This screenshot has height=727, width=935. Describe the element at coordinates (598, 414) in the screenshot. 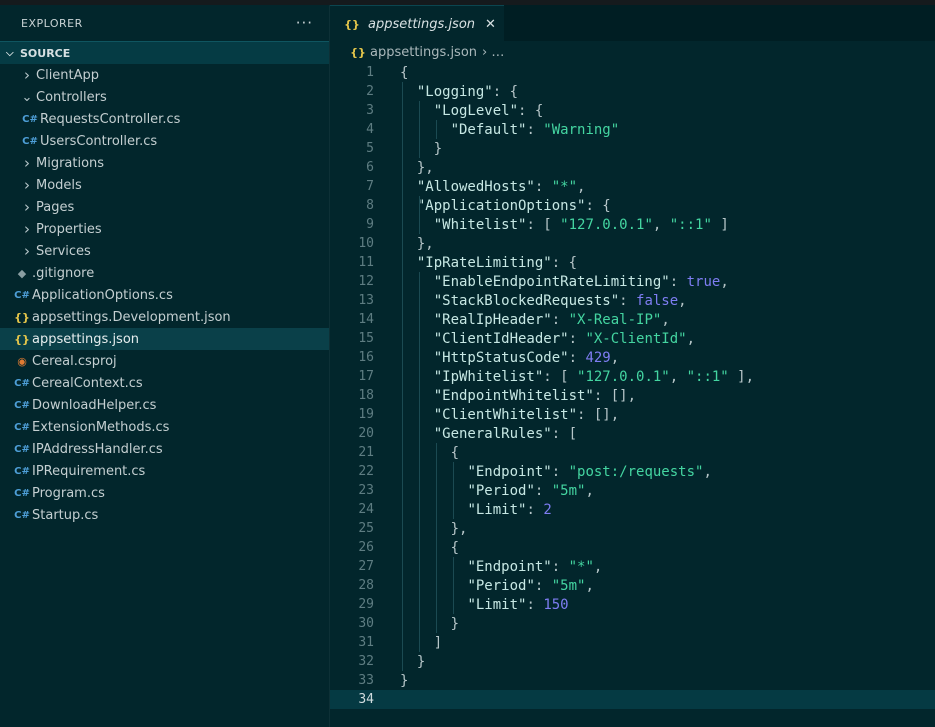

I see `code-token: : [],` at that location.